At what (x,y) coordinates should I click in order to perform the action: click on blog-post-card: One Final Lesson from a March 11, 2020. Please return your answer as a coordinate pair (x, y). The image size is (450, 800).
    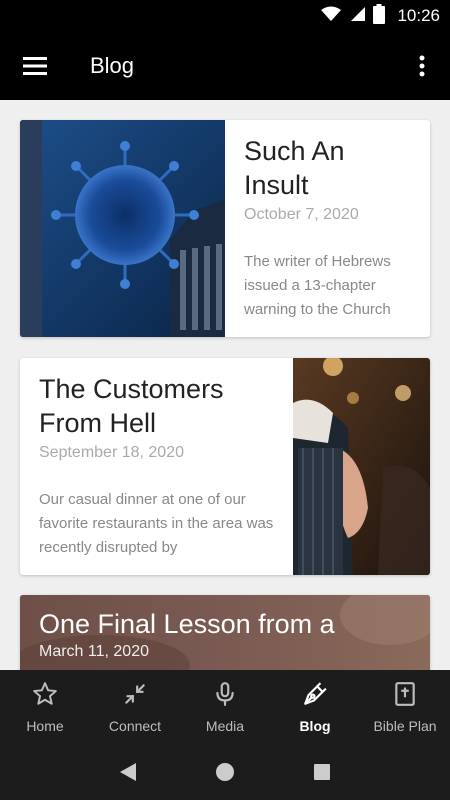
    Looking at the image, I should click on (225, 632).